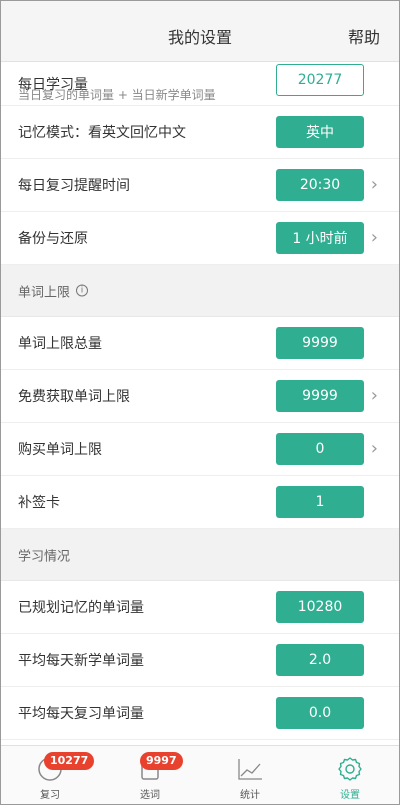 The width and height of the screenshot is (400, 805). Describe the element at coordinates (74, 397) in the screenshot. I see `free-word-limit-label: 免费获取单词上限` at that location.